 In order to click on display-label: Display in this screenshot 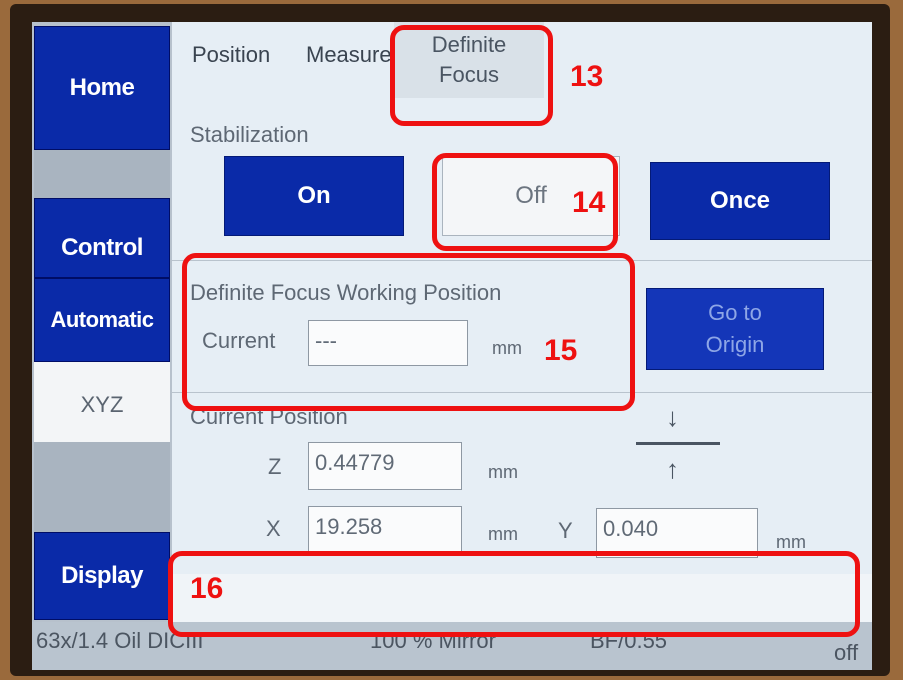, I will do `click(102, 575)`.